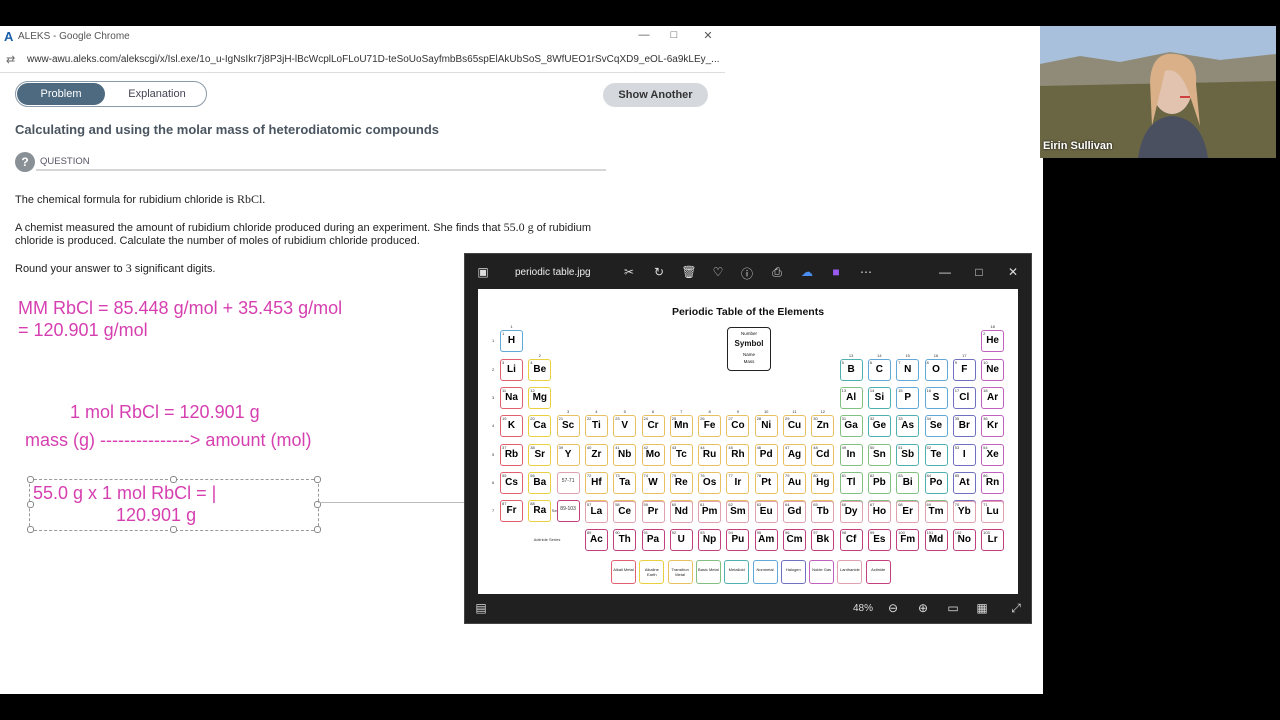  I want to click on element-mo: 42 Mo, so click(653, 454).